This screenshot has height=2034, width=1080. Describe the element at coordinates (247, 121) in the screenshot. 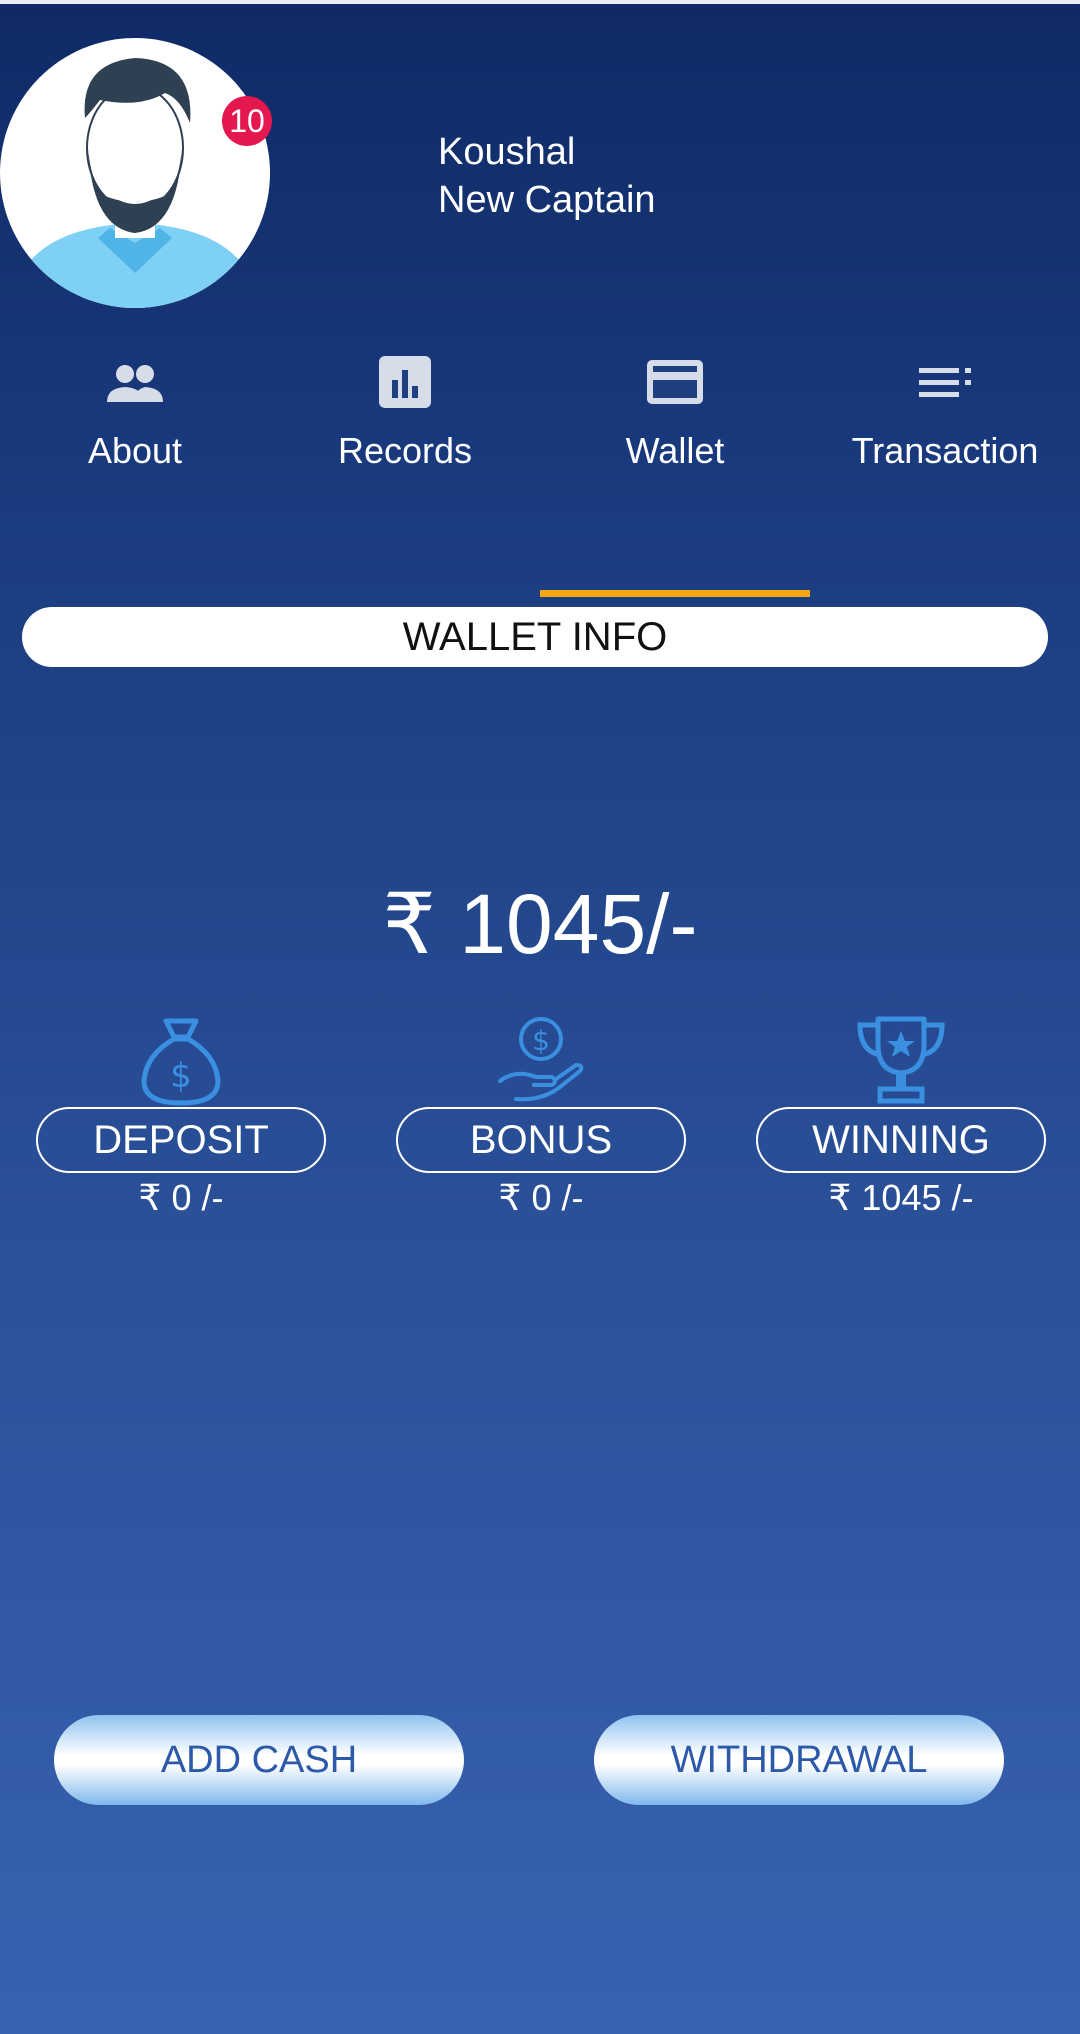

I see `notification-badge: 10` at that location.